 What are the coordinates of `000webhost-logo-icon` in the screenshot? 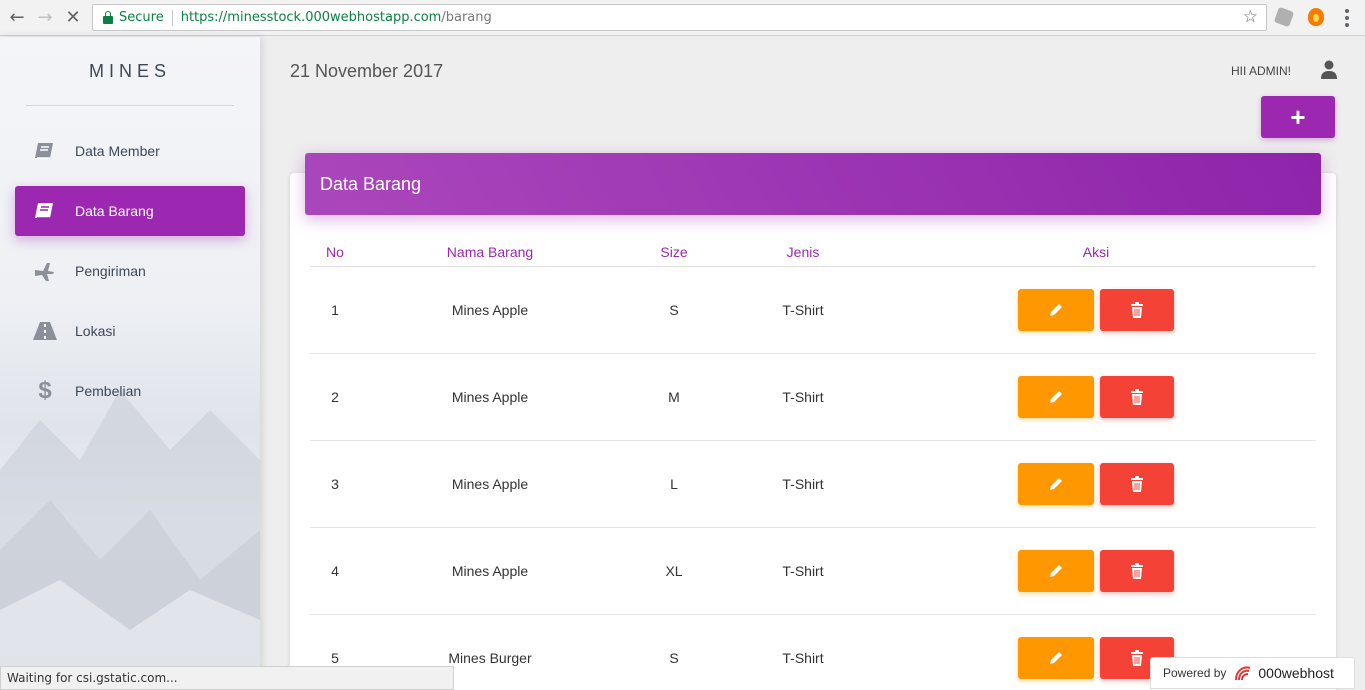 It's located at (1243, 673).